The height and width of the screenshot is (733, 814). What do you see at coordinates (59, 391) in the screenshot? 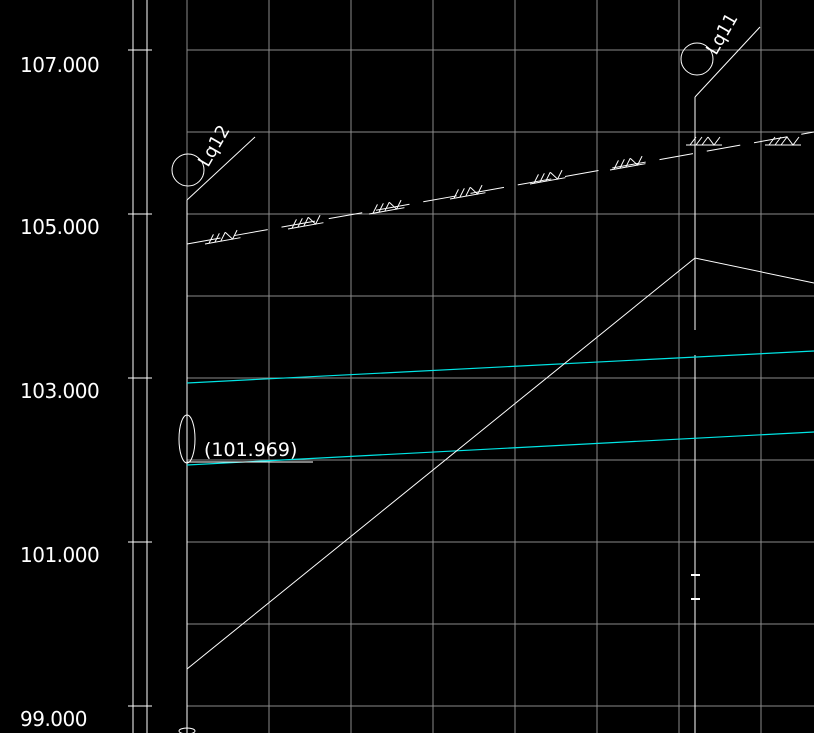
I see `elevation-label-103: 103.000` at bounding box center [59, 391].